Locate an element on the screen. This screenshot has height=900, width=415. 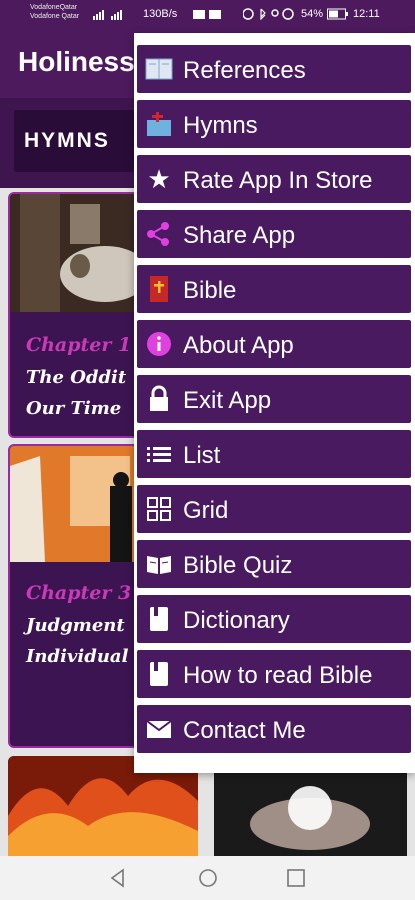
app-title: Holiness is located at coordinates (76, 61).